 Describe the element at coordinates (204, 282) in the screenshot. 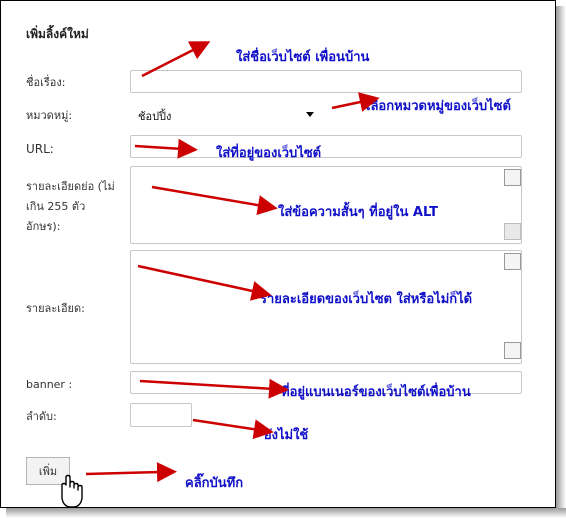

I see `arrow-detail` at that location.